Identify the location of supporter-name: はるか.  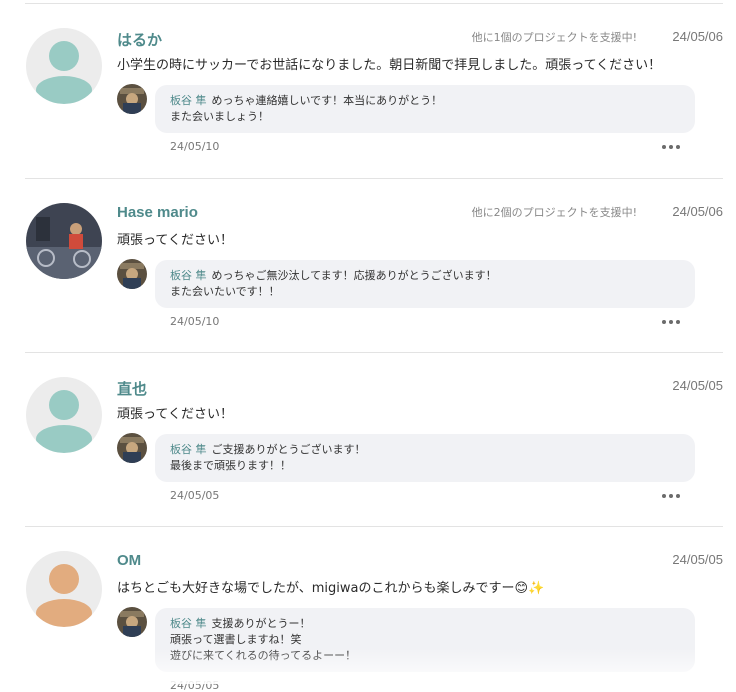
(139, 39).